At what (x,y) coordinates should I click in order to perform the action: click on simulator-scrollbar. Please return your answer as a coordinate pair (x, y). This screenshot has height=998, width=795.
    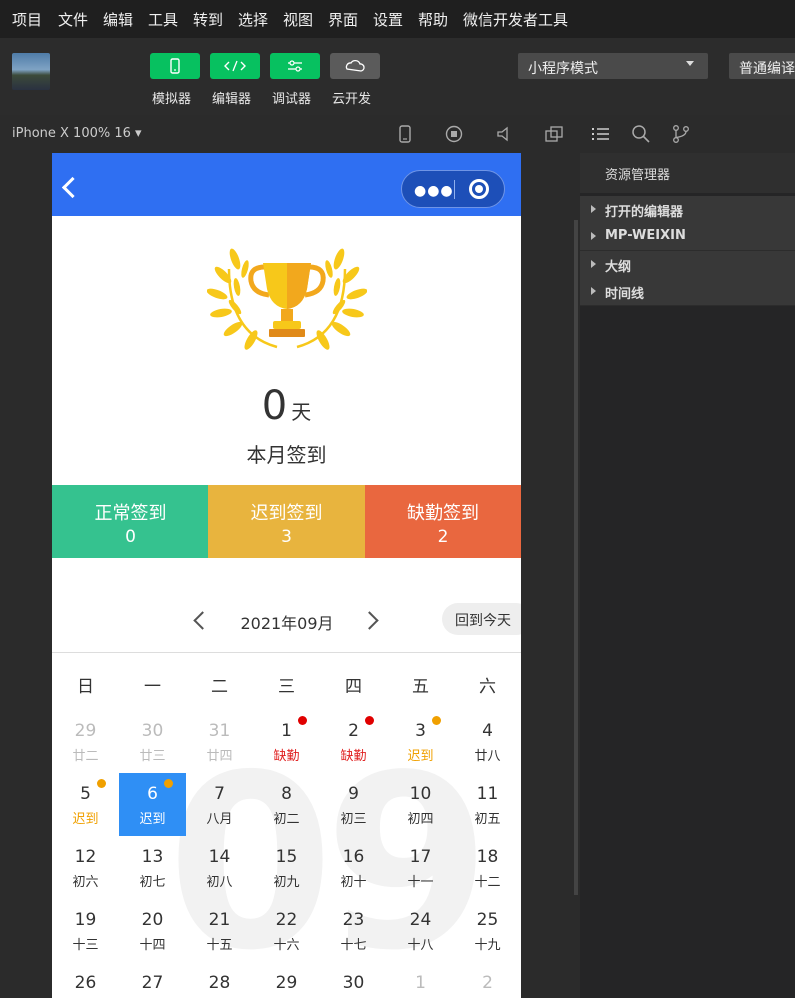
    Looking at the image, I should click on (576, 557).